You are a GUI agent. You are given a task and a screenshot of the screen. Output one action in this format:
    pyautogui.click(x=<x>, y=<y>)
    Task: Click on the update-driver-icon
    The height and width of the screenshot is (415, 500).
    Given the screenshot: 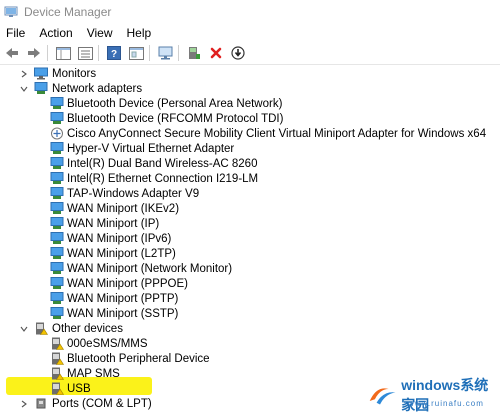 What is the action you would take?
    pyautogui.click(x=194, y=53)
    